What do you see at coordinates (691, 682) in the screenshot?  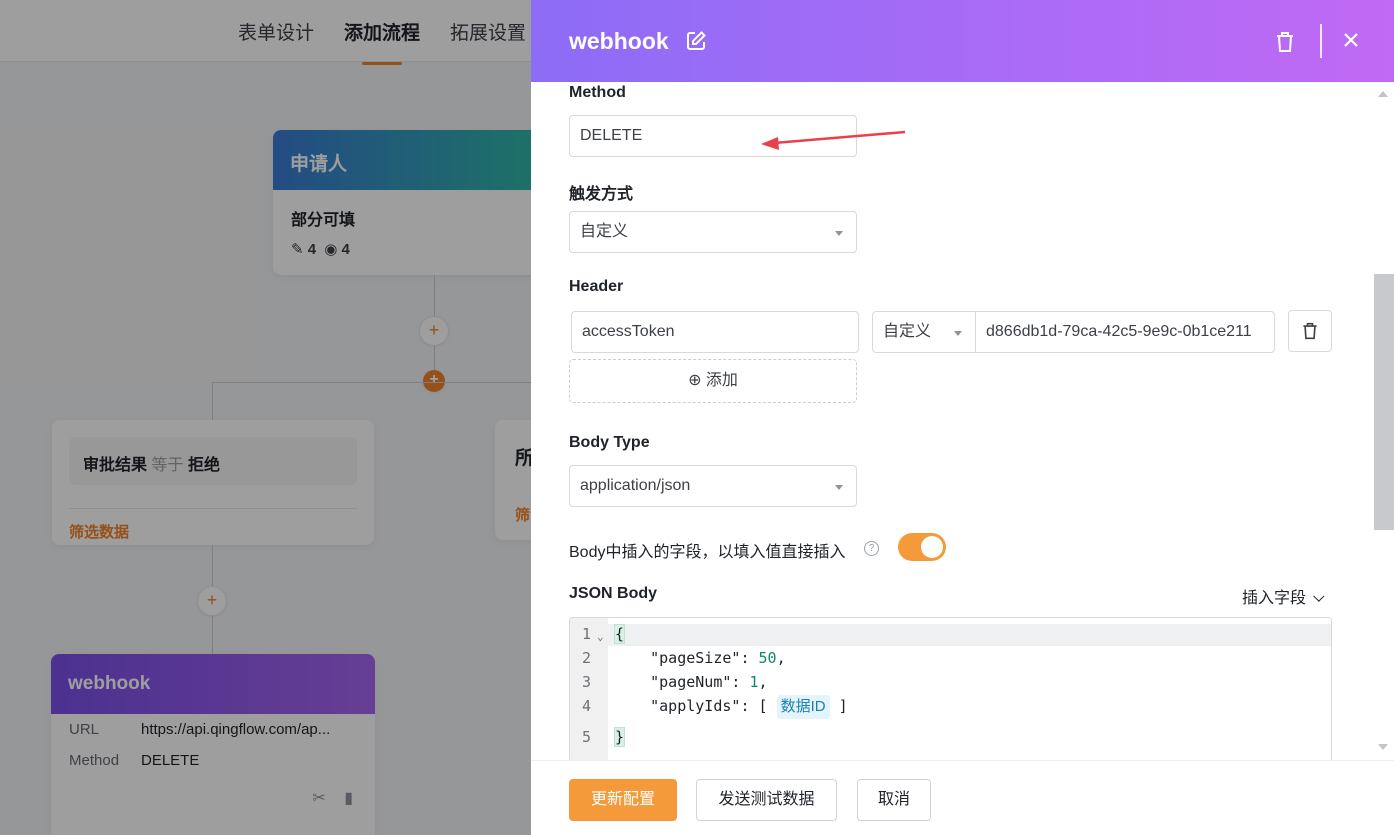 I see `json-key: "pageNum"` at bounding box center [691, 682].